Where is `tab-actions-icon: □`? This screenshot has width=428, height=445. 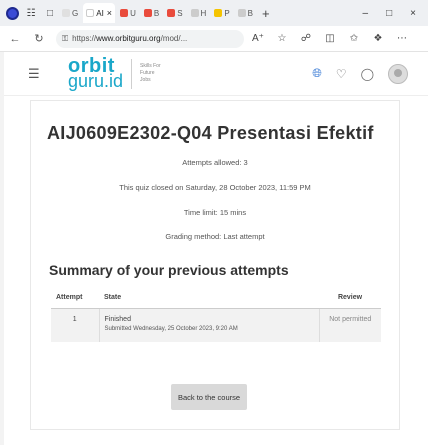
tab-actions-icon: □ is located at coordinates (50, 13).